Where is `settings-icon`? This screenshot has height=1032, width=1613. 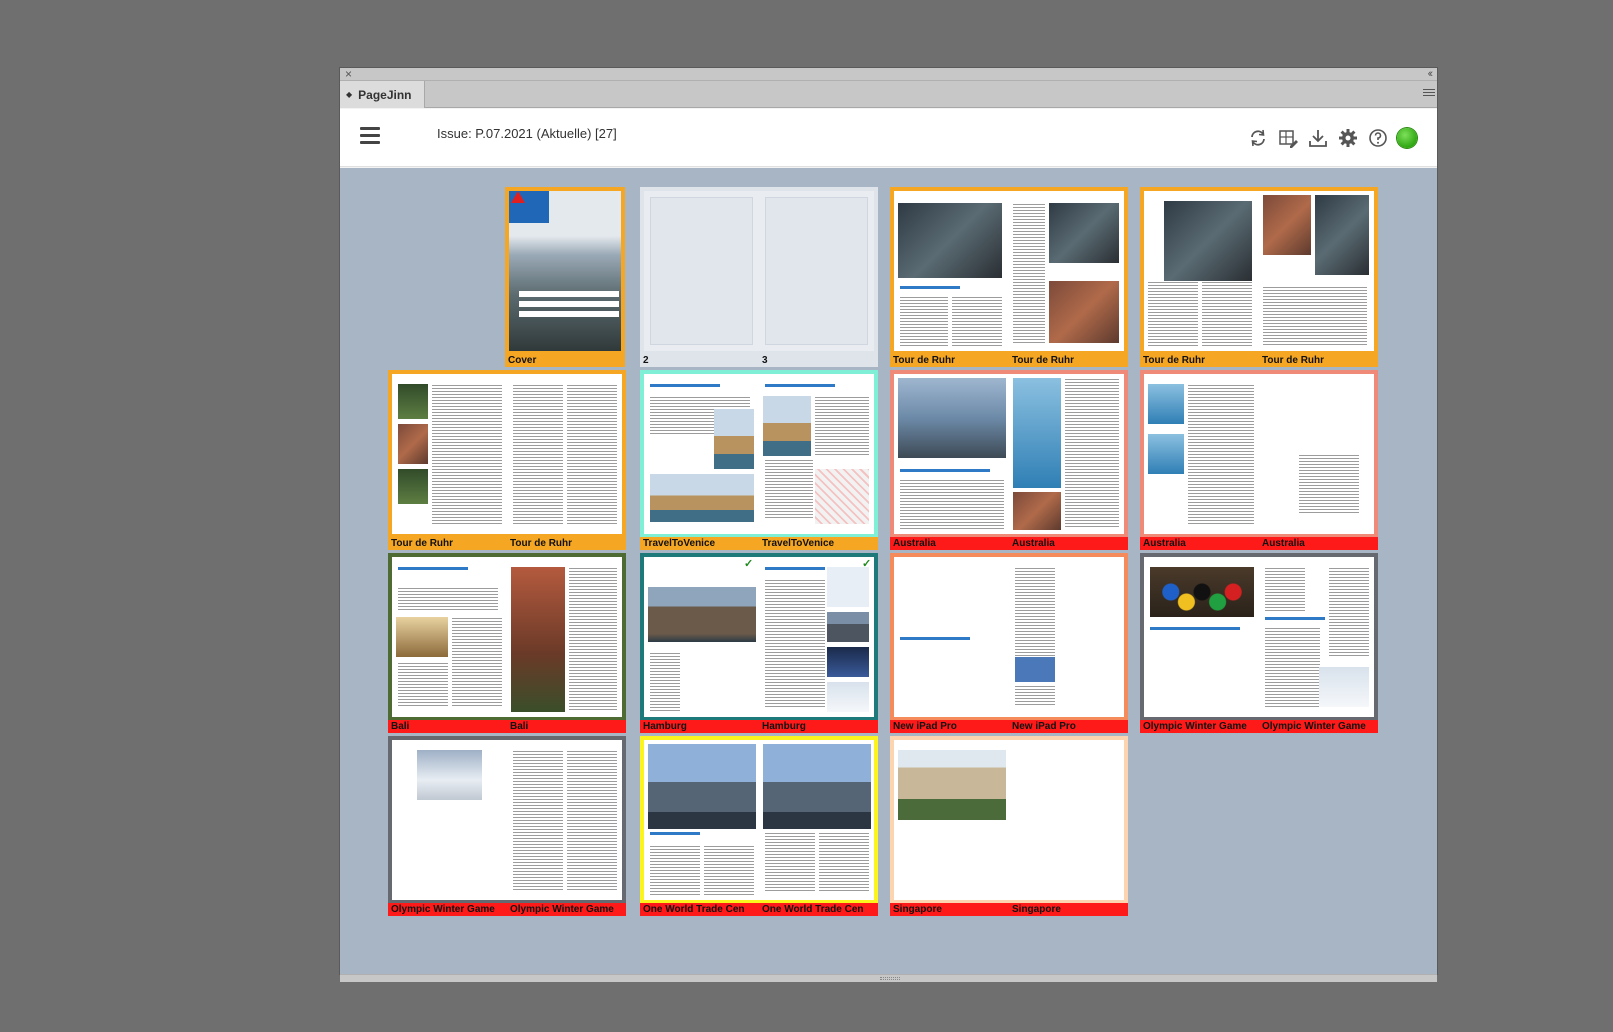
settings-icon is located at coordinates (1348, 138).